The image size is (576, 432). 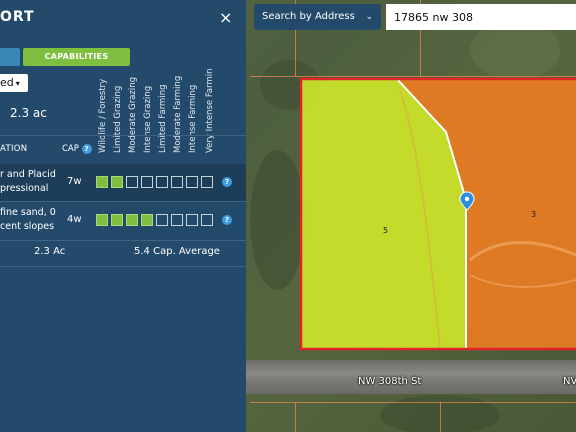 I want to click on col-header: Limited Farming, so click(x=163, y=119).